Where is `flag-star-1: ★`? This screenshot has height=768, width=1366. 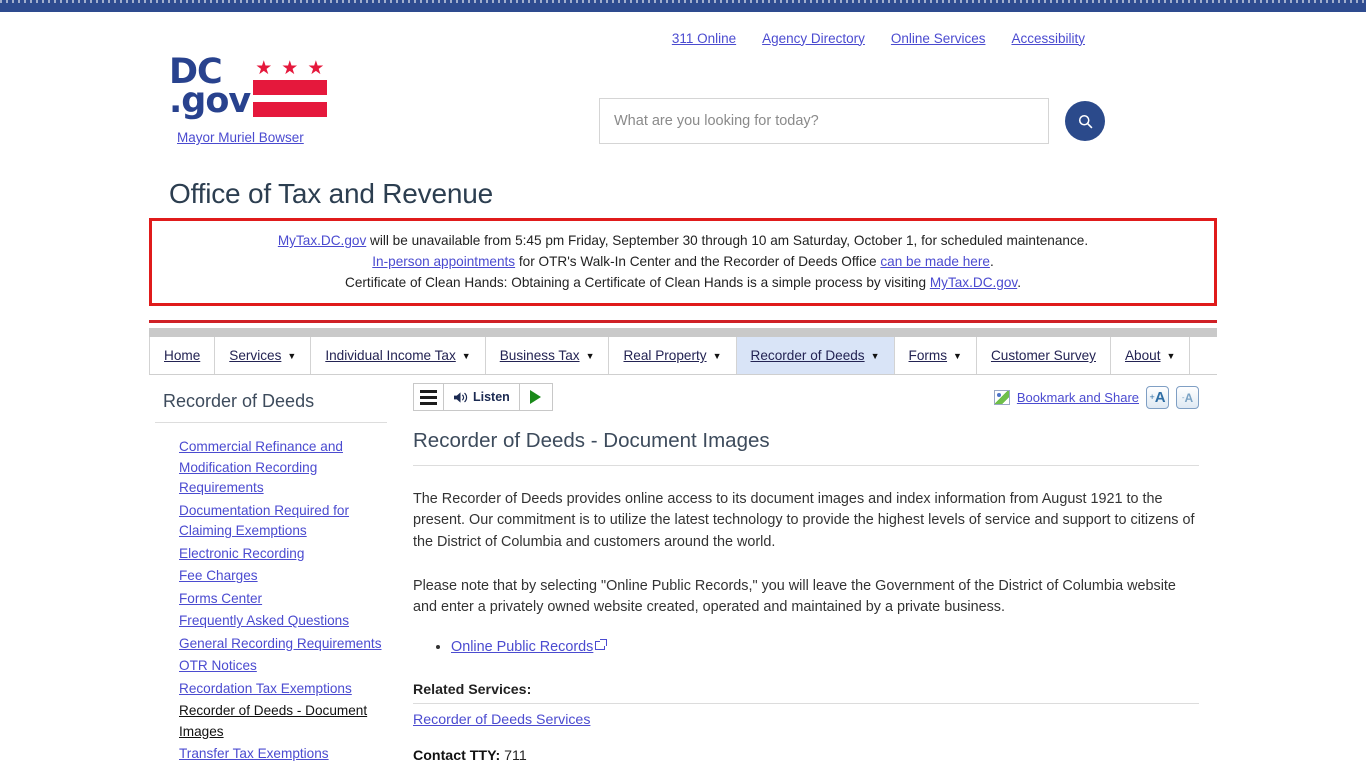
flag-star-1: ★ is located at coordinates (264, 68).